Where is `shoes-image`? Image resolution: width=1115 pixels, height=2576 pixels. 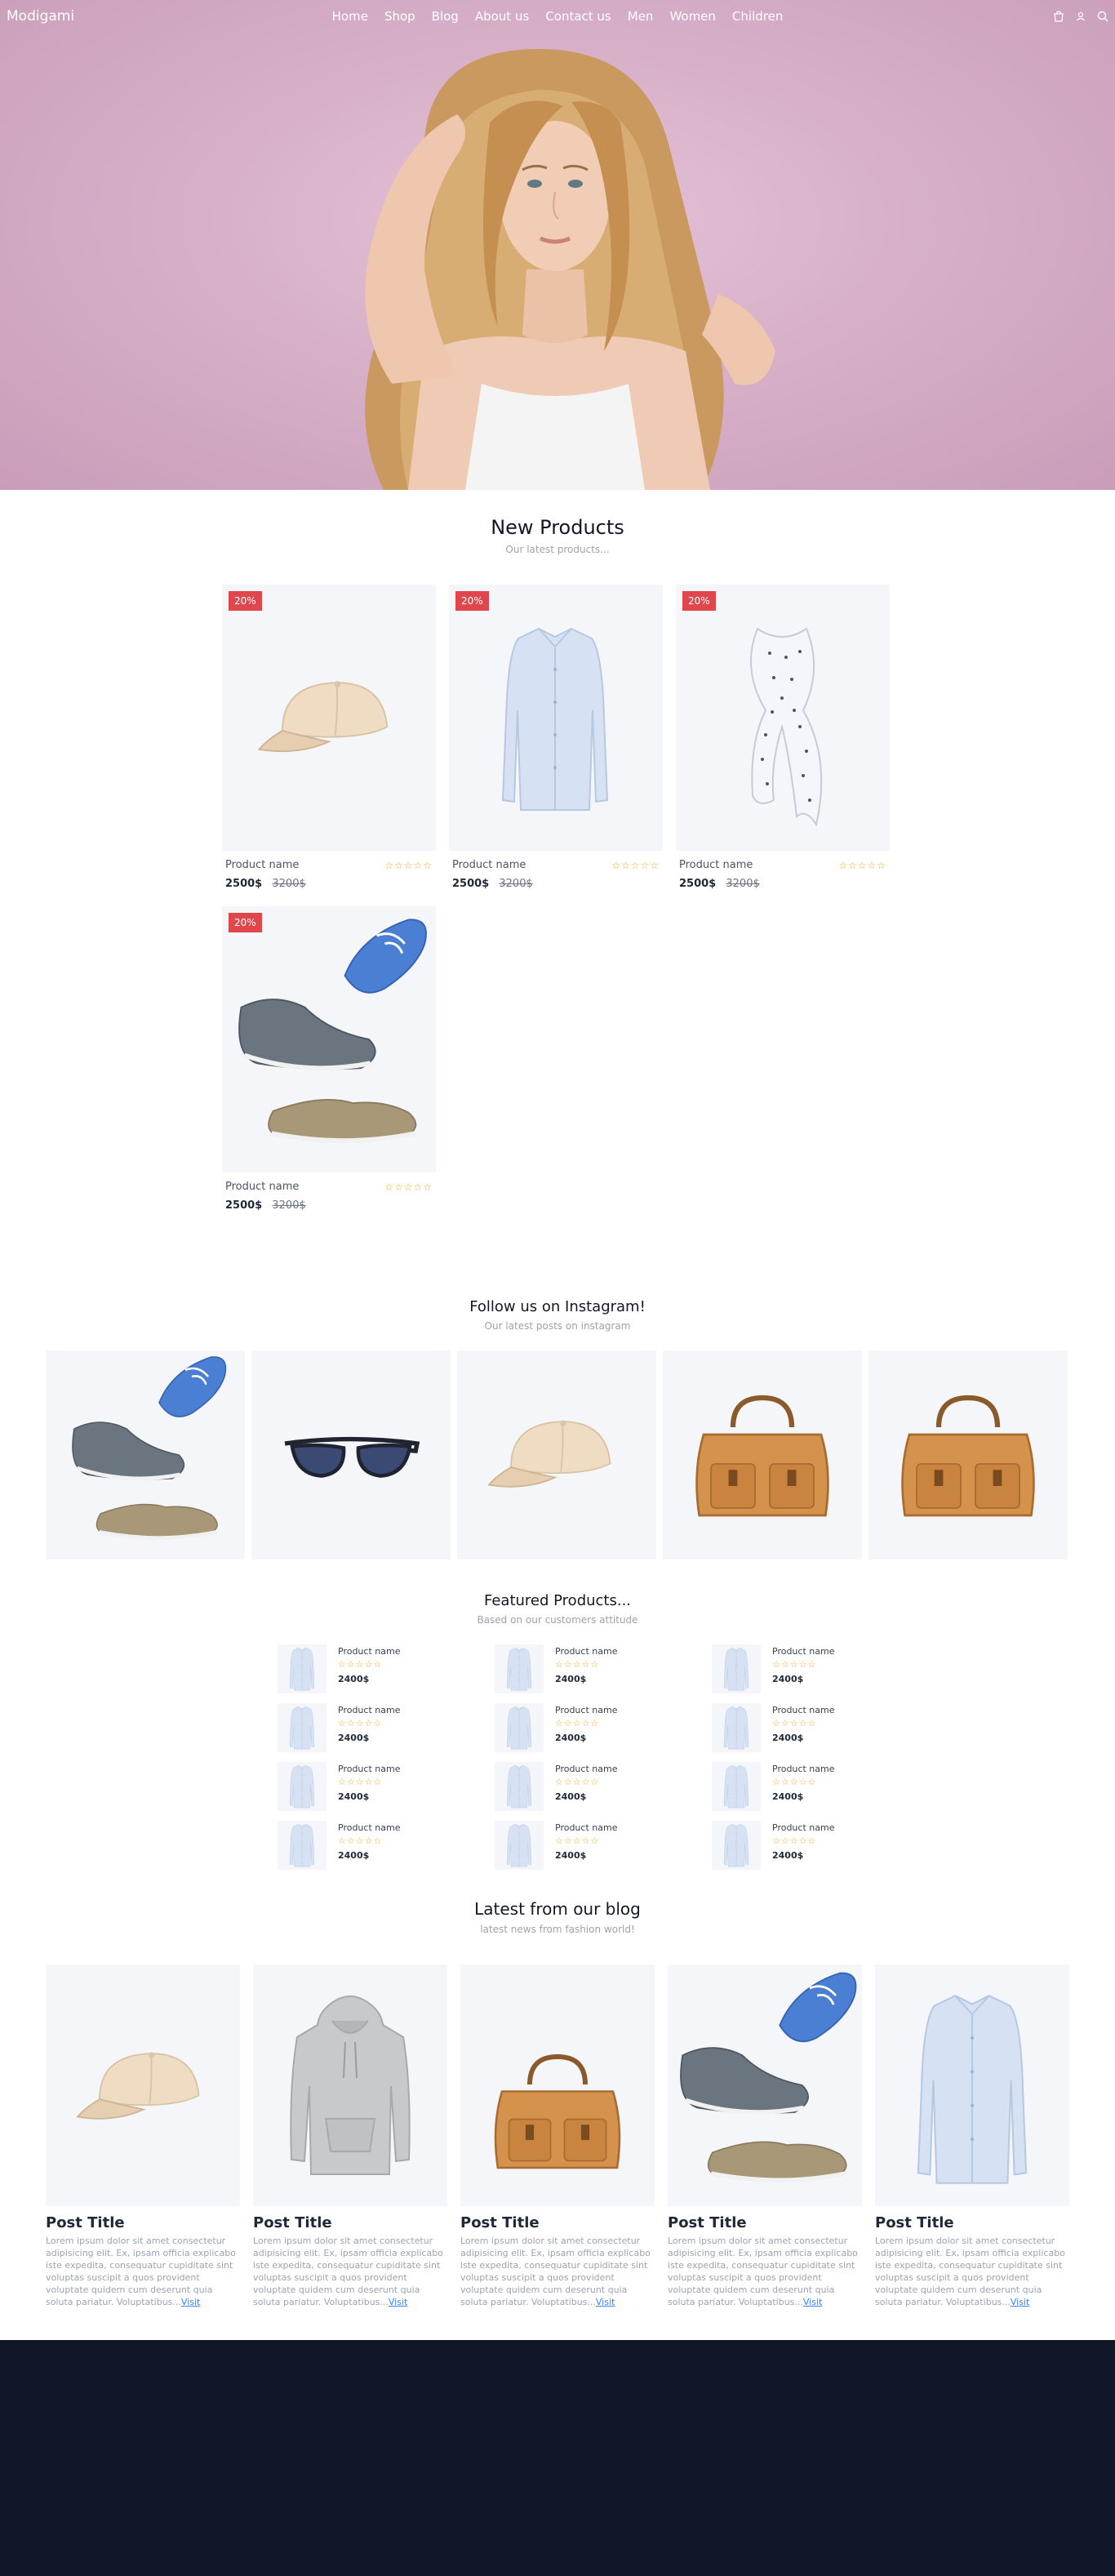 shoes-image is located at coordinates (329, 1039).